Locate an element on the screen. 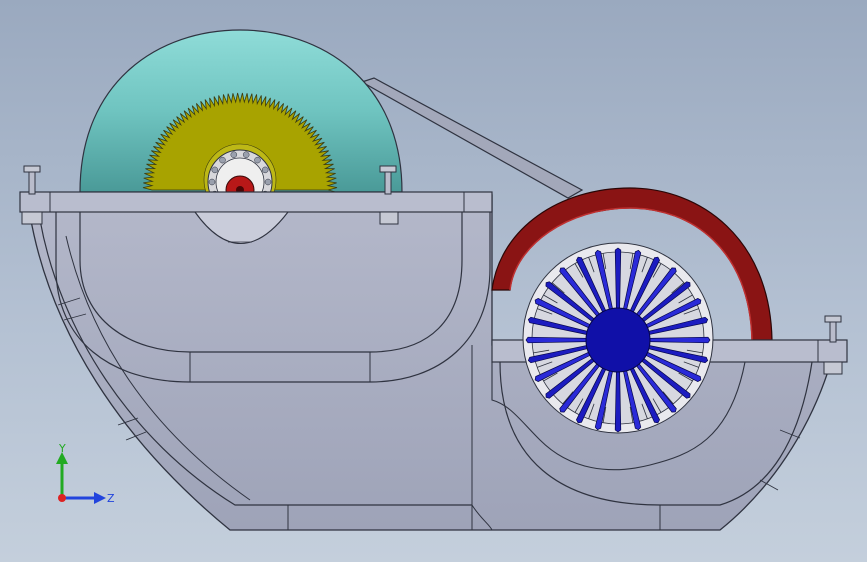 This screenshot has height=562, width=867. z-axis-label: Z is located at coordinates (111, 498).